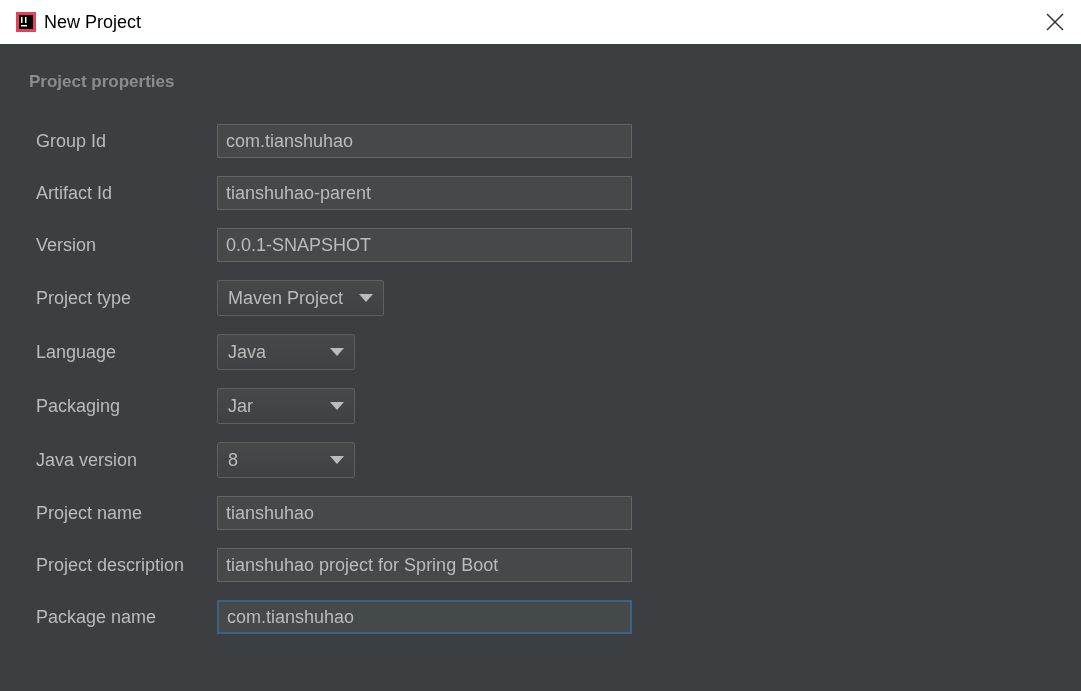 The height and width of the screenshot is (691, 1081). I want to click on dropdown: Java, so click(286, 352).